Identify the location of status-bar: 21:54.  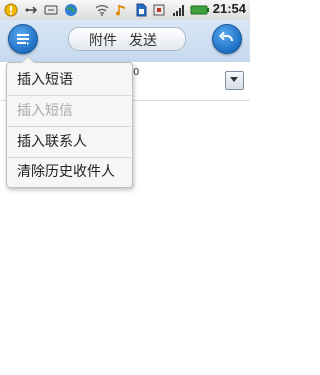
(125, 10).